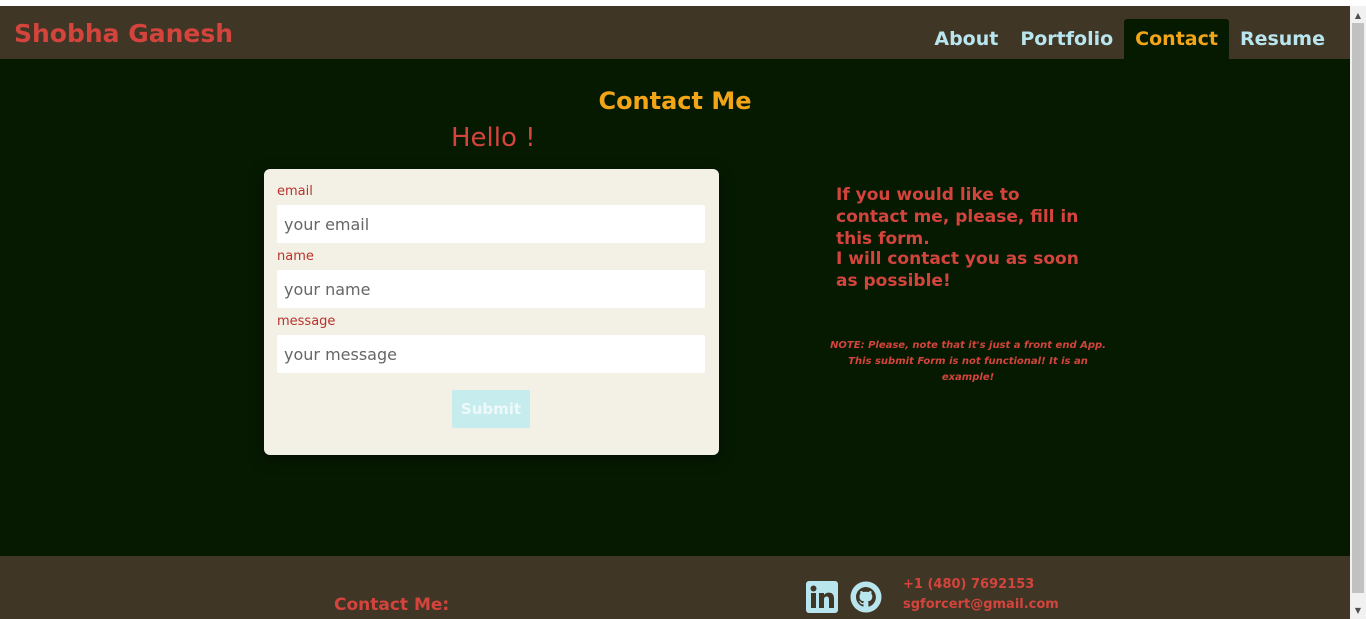 The width and height of the screenshot is (1366, 619). I want to click on name-field, so click(491, 289).